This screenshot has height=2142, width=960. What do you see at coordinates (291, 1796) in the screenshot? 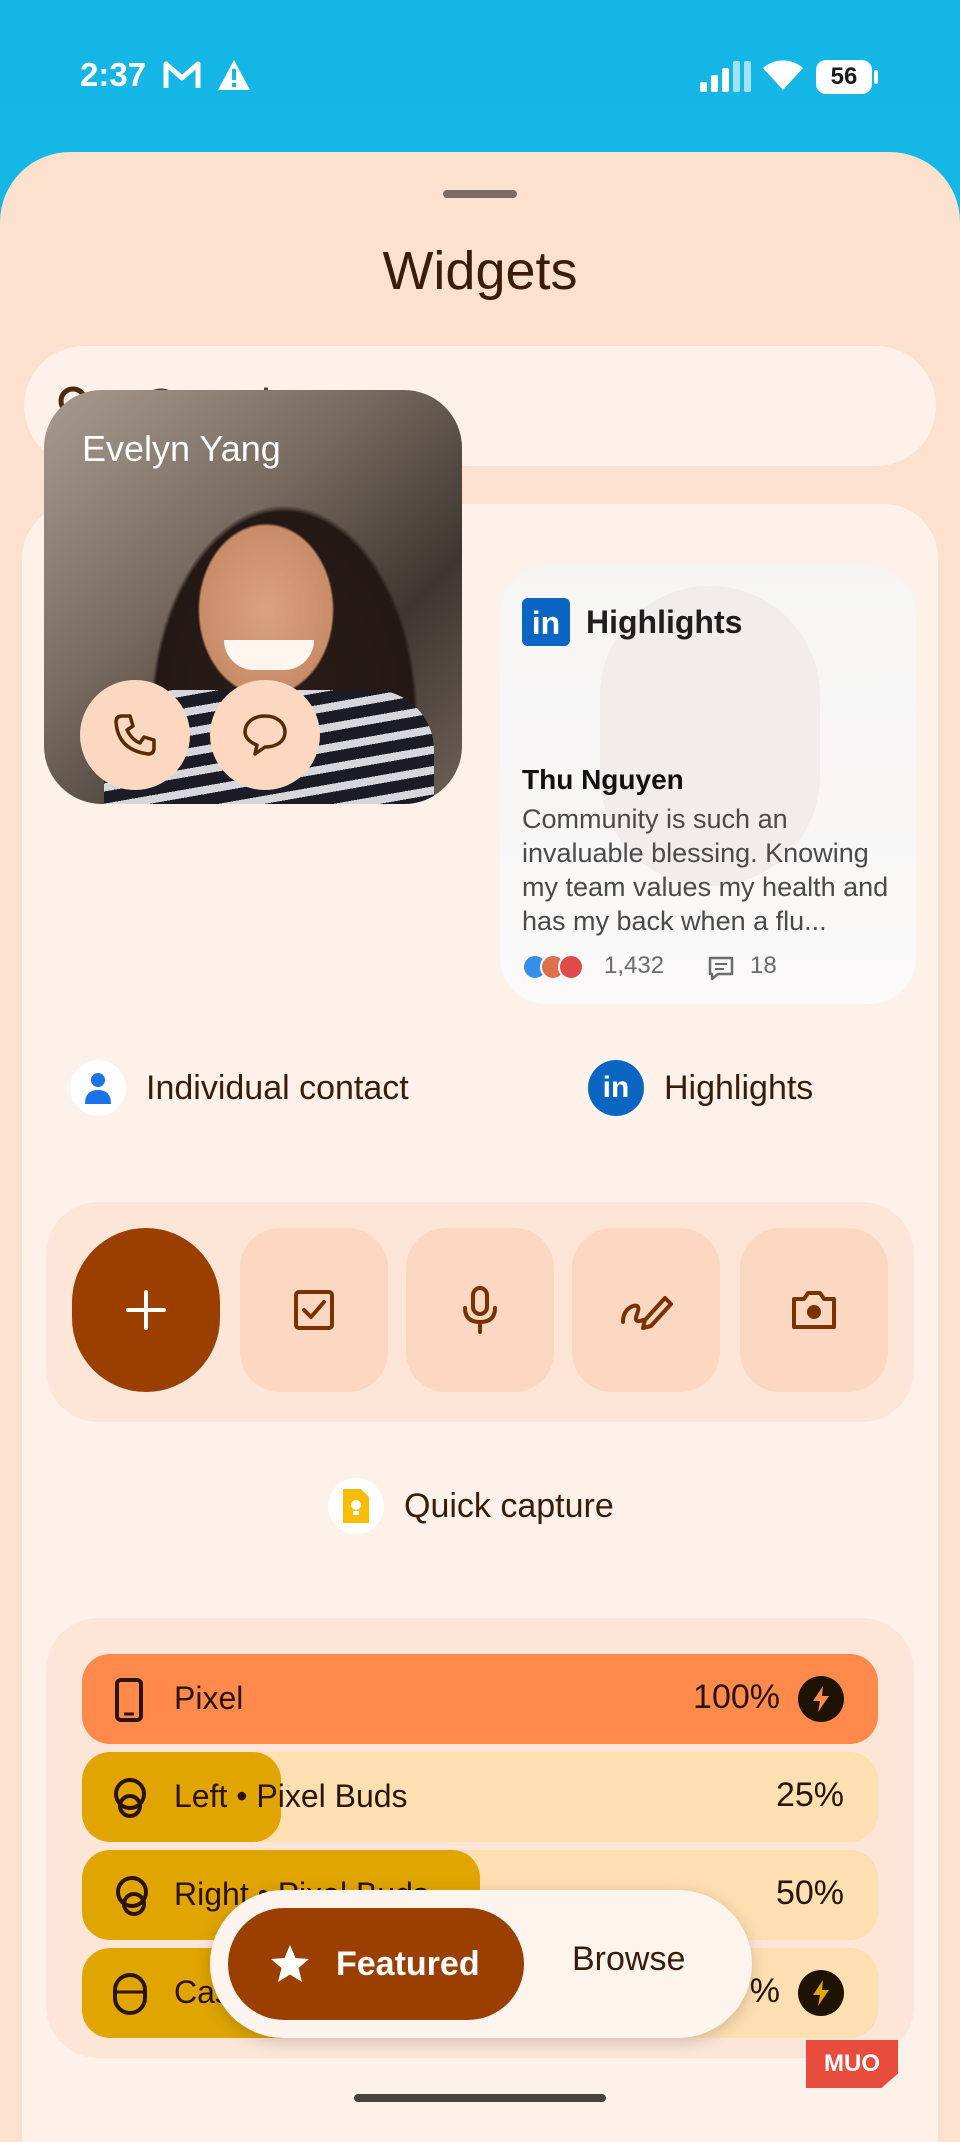
I see `battery-label: Left • Pixel Buds` at bounding box center [291, 1796].